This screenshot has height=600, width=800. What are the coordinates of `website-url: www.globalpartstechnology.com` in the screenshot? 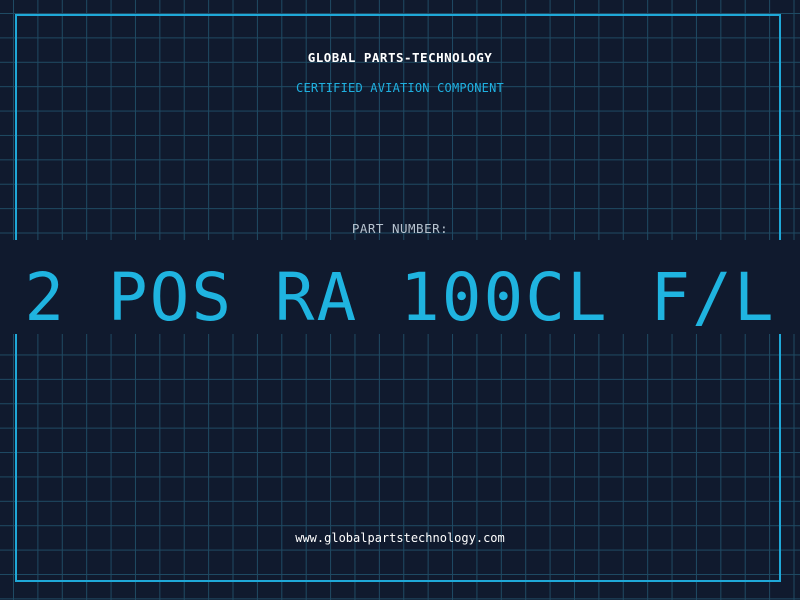 It's located at (400, 538).